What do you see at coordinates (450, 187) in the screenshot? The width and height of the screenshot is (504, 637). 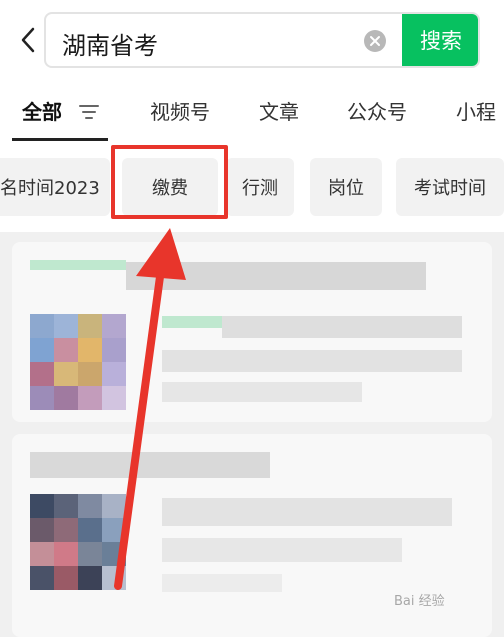 I see `chip-exam-time: 考试时间` at bounding box center [450, 187].